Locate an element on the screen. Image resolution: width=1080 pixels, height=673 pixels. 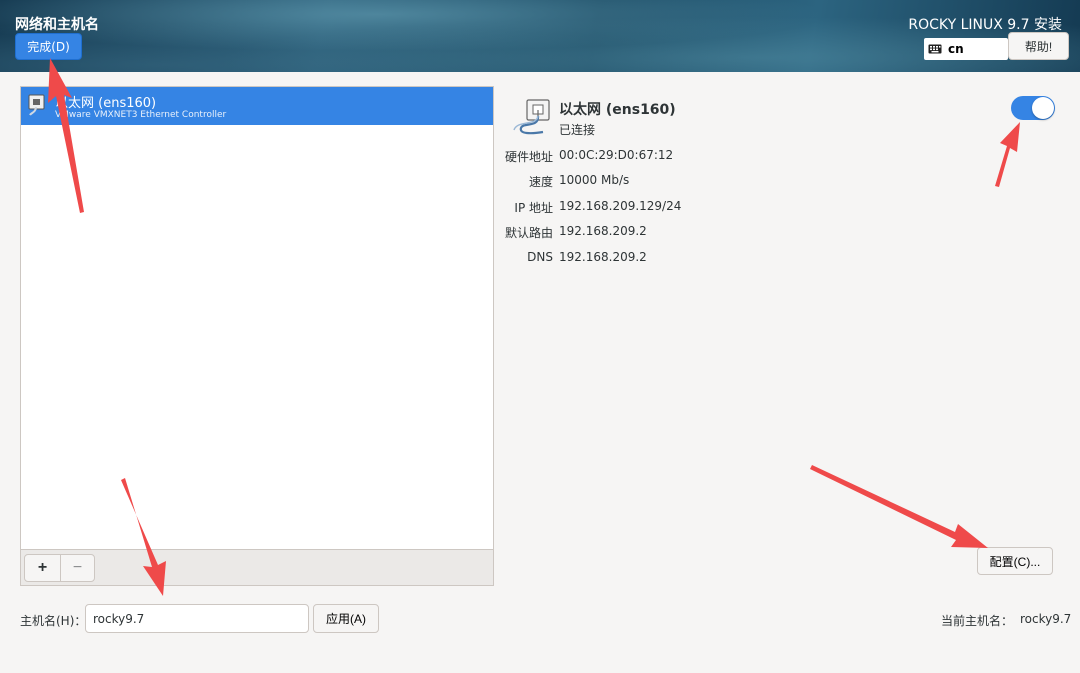
done-button: 完成(D) is located at coordinates (48, 46).